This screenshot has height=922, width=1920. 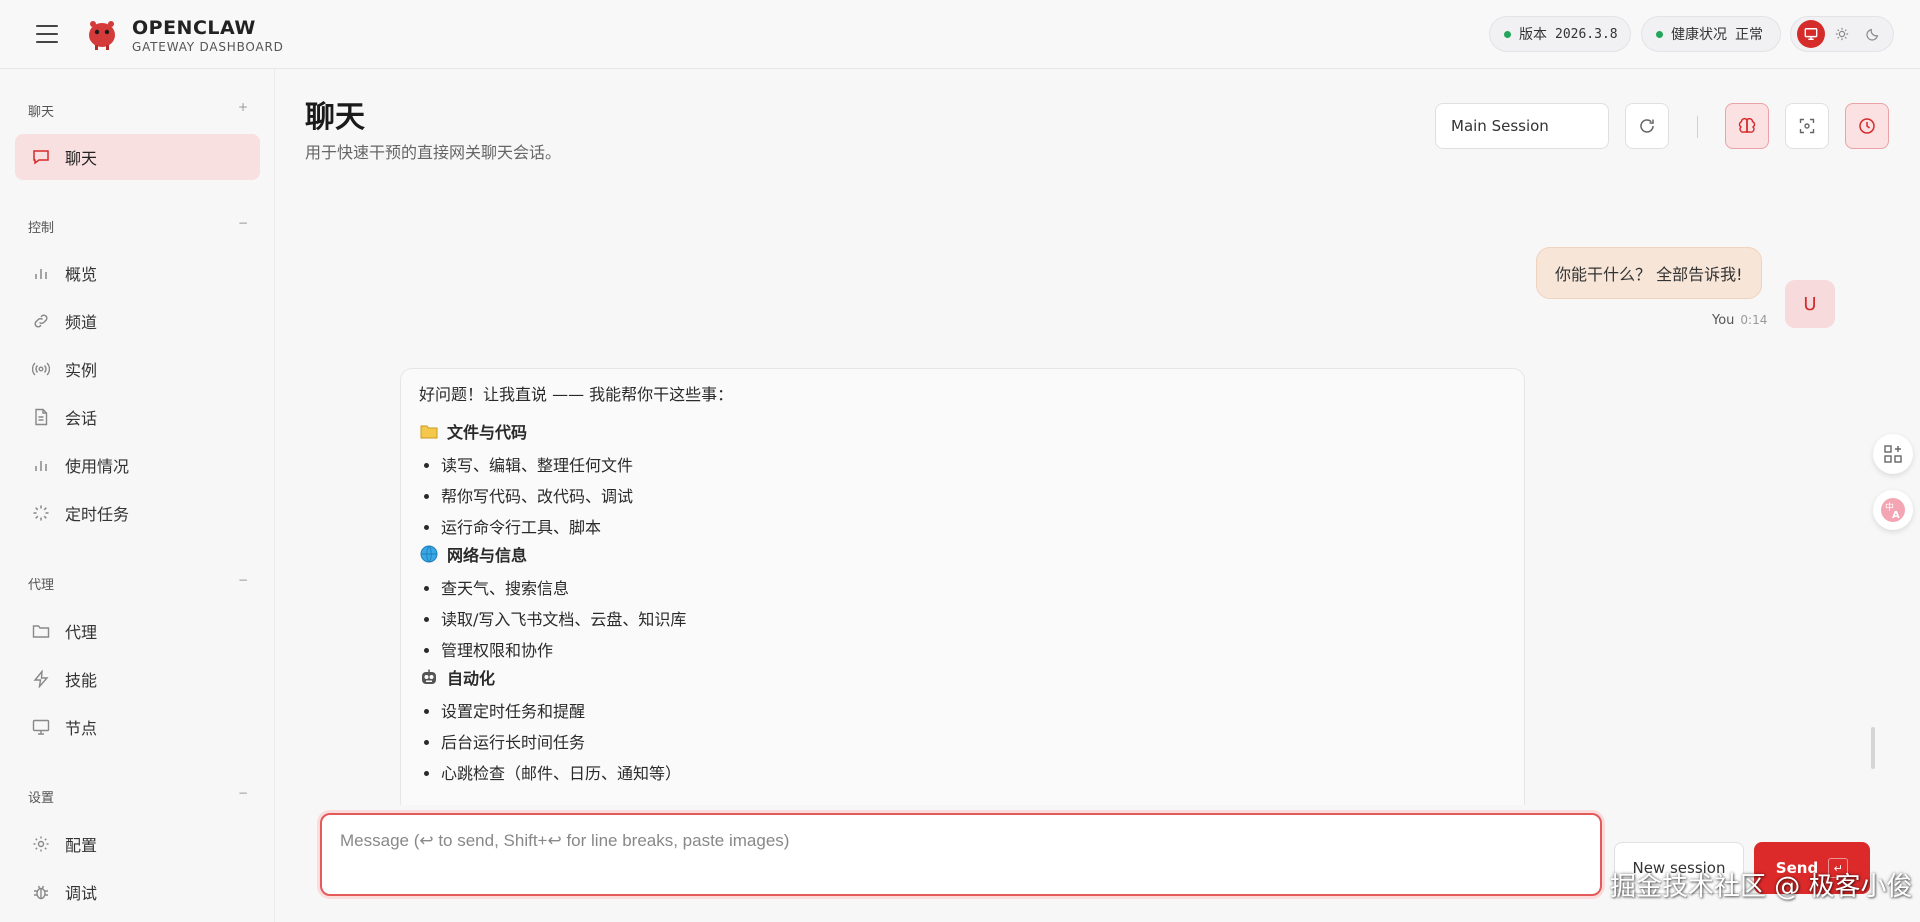 What do you see at coordinates (1810, 304) in the screenshot?
I see `avatar: U` at bounding box center [1810, 304].